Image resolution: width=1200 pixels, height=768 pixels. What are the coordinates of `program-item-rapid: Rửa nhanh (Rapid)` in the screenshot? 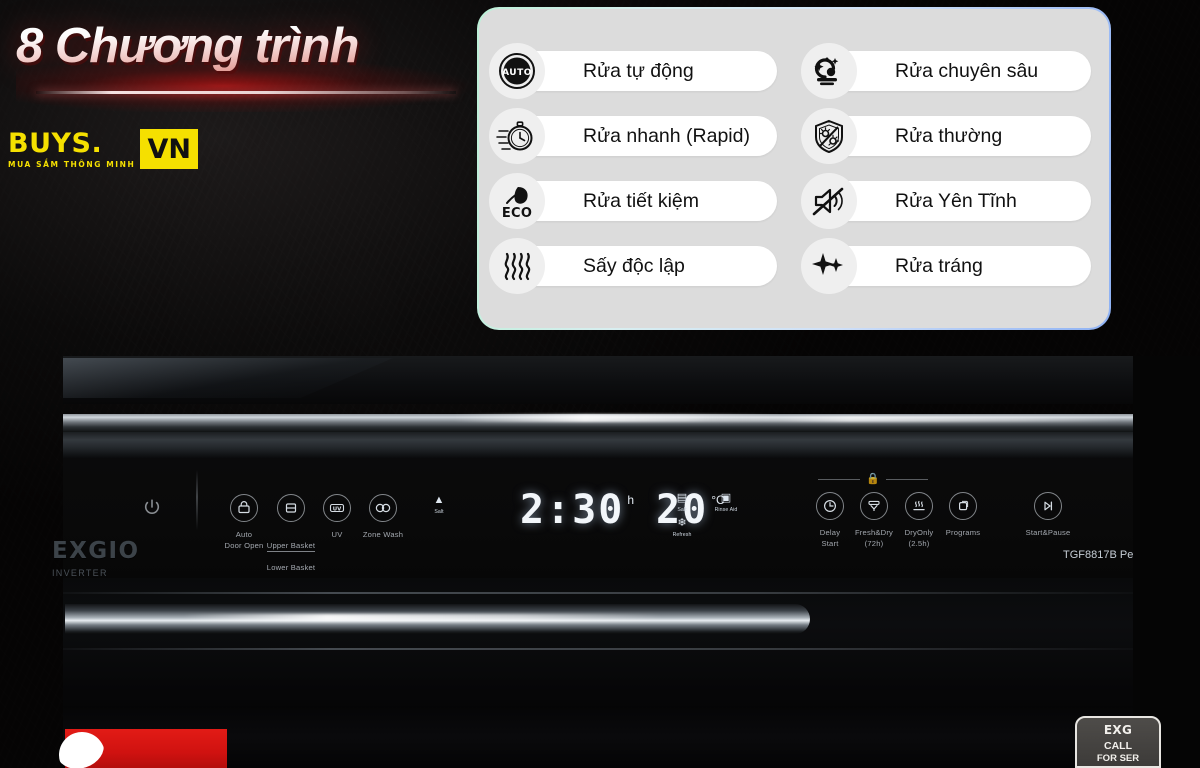 It's located at (640, 136).